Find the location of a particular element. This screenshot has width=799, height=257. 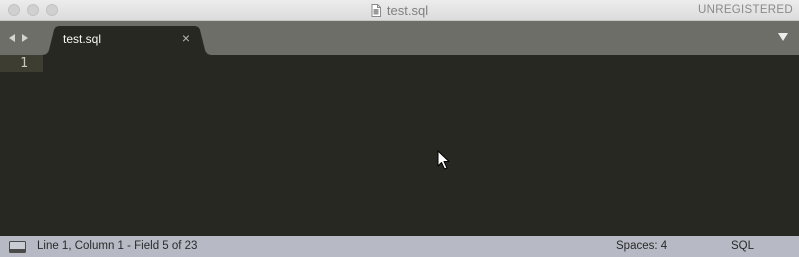

minimize-window-button is located at coordinates (33, 10).